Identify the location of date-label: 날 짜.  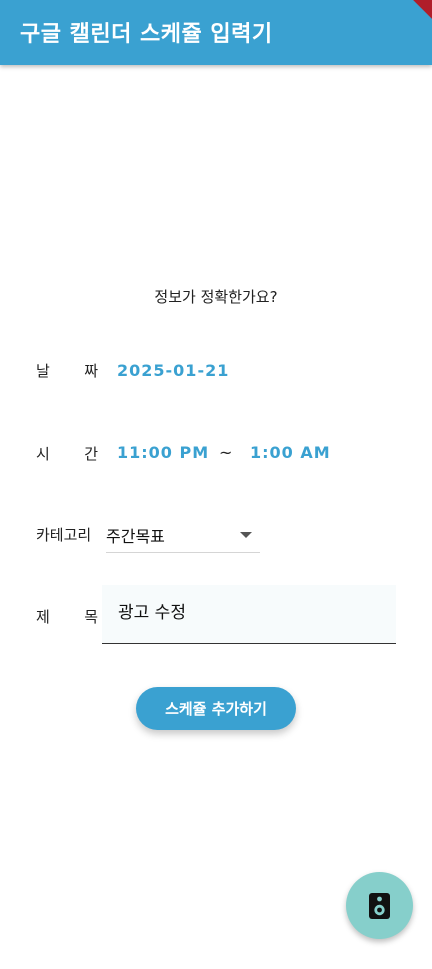
(67, 370).